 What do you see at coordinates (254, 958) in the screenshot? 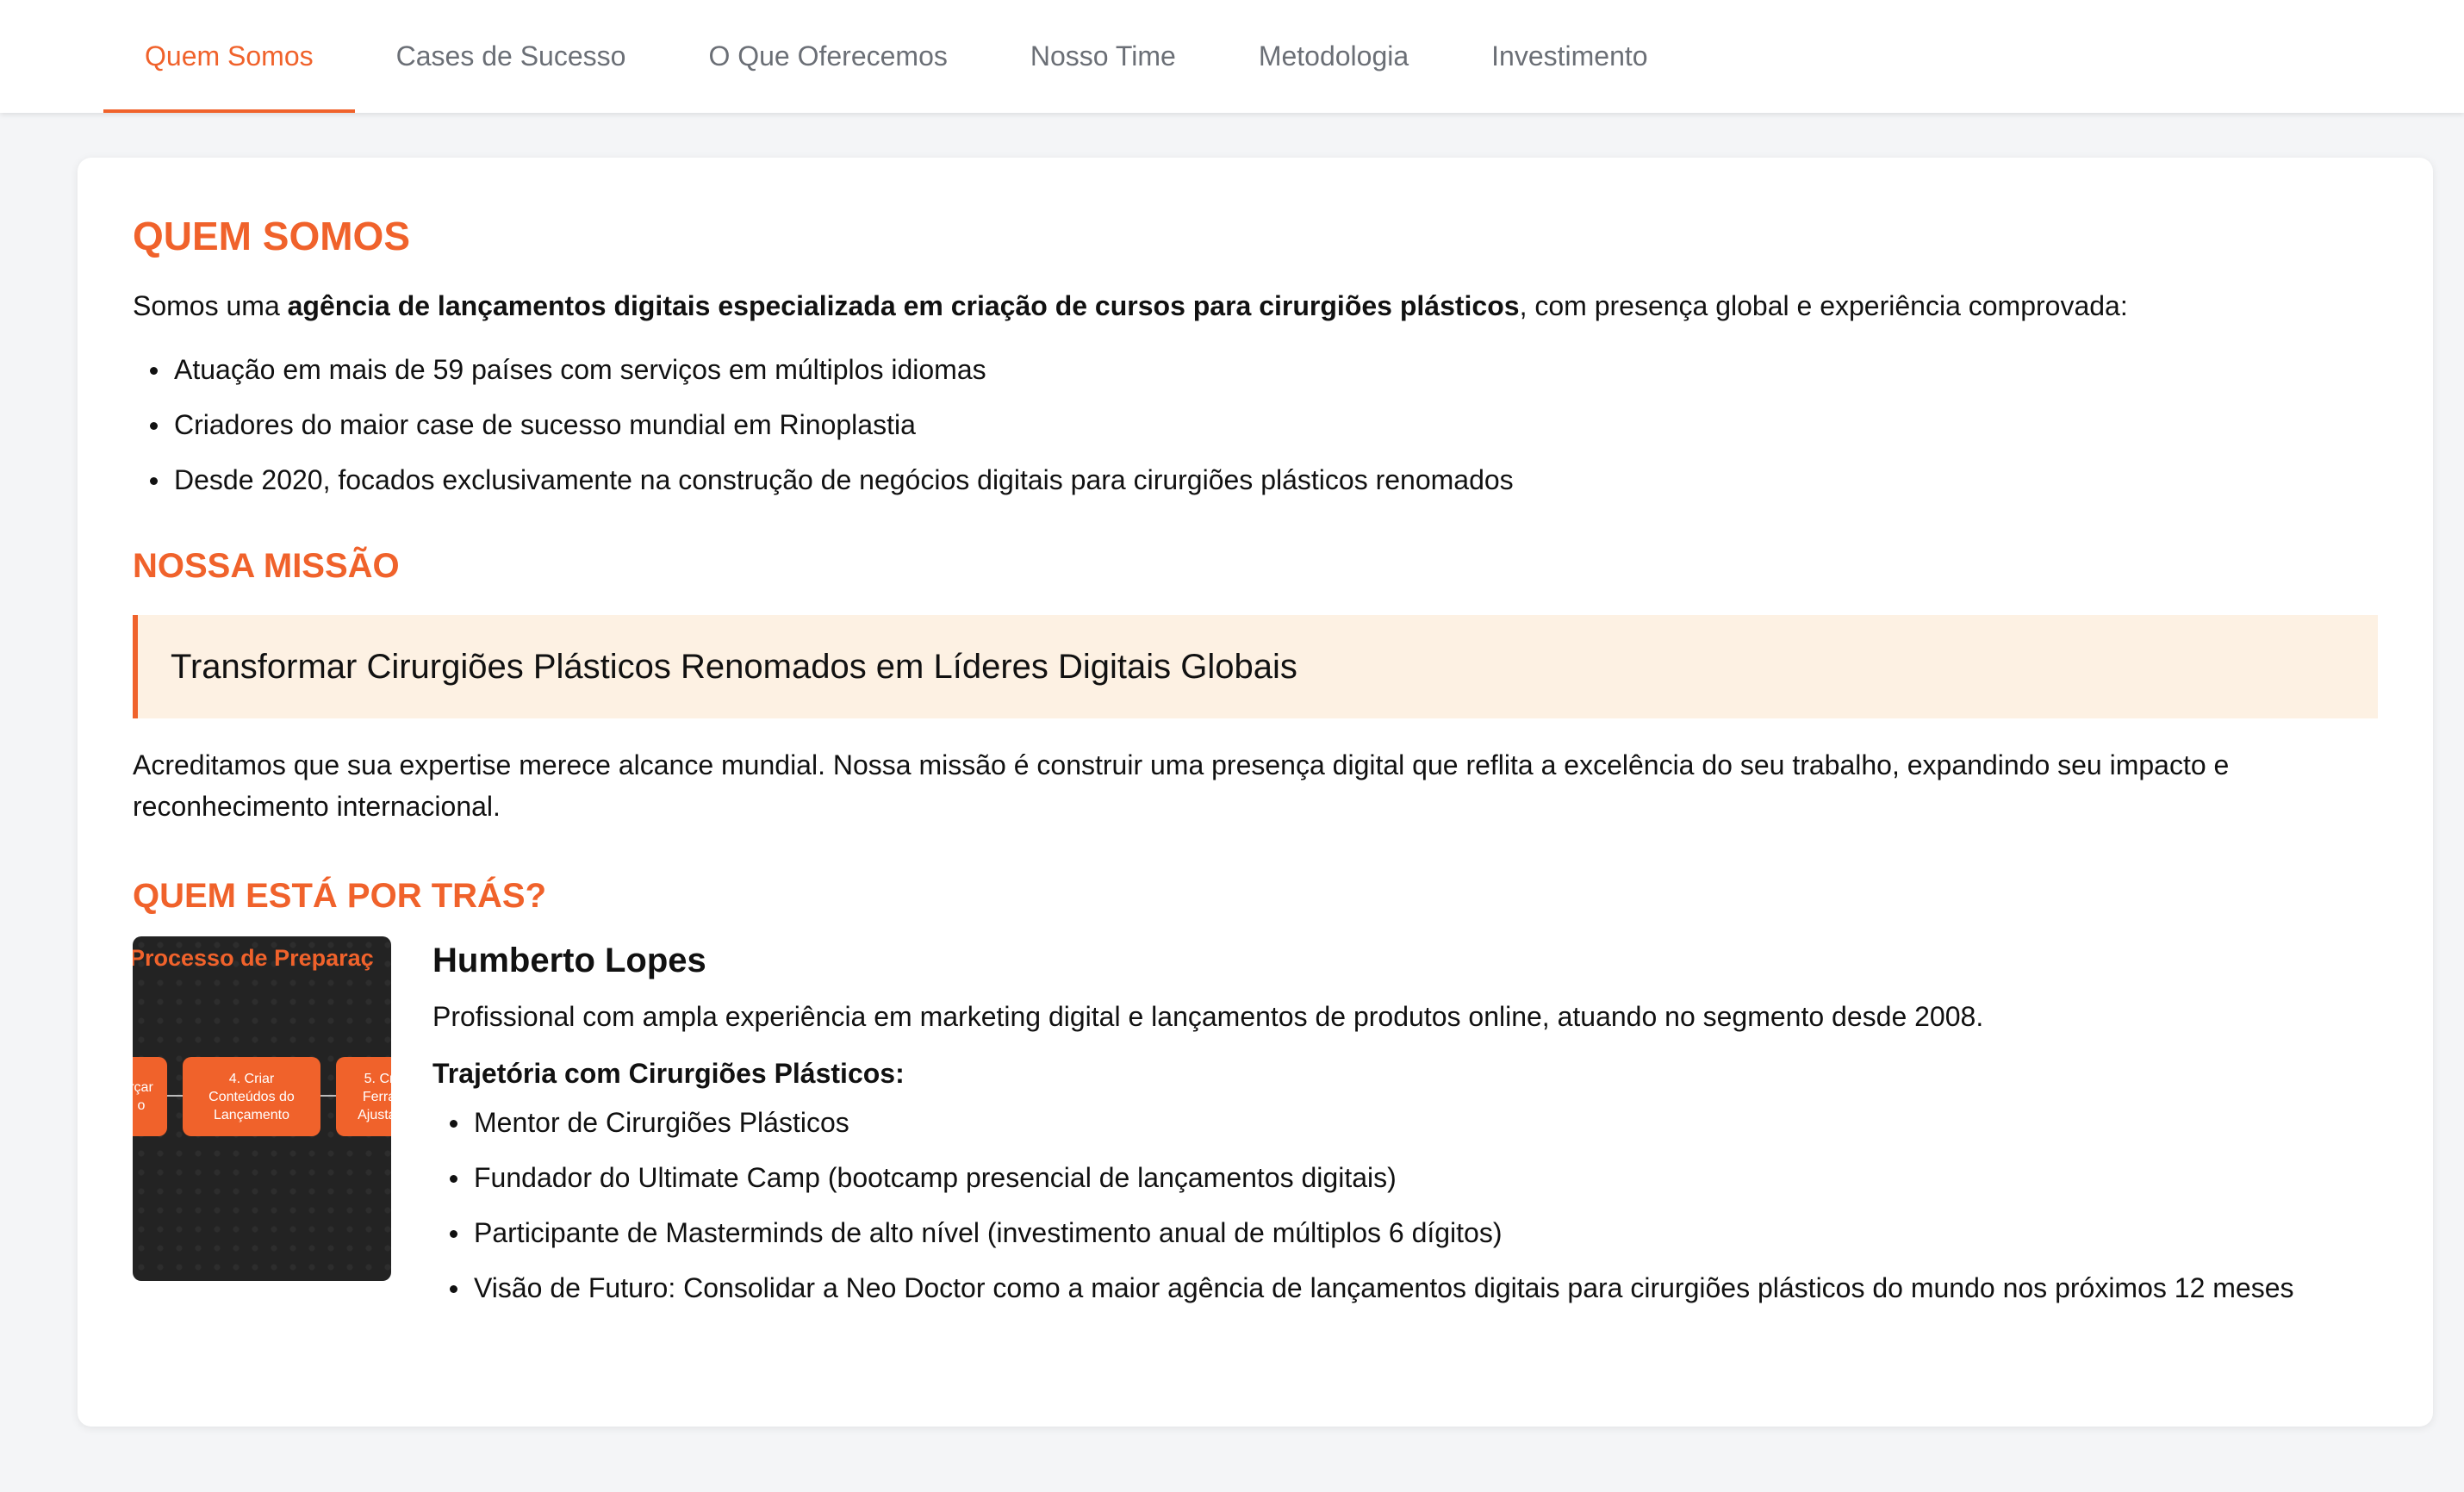
I see `image-title: Processo de Preparaç` at bounding box center [254, 958].